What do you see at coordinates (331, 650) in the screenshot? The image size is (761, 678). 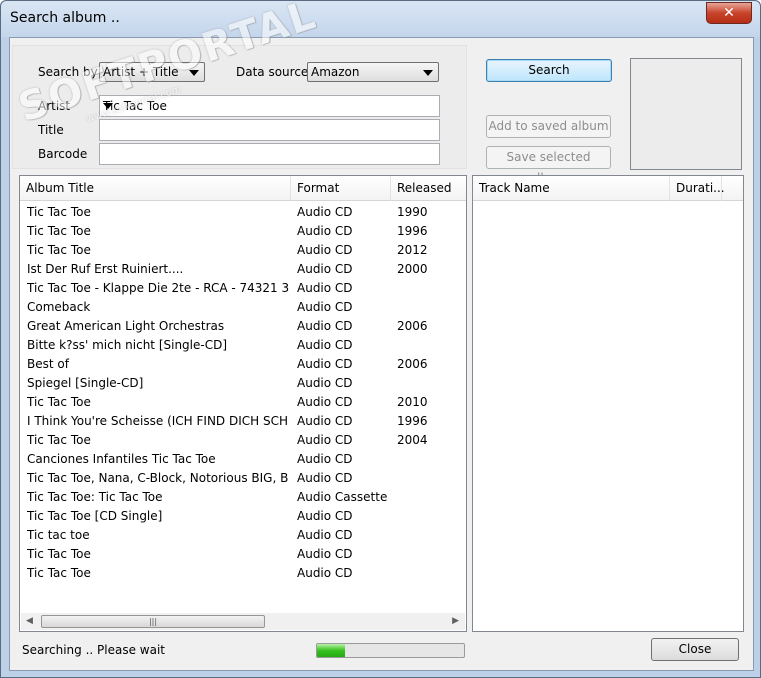 I see `progress-fill` at bounding box center [331, 650].